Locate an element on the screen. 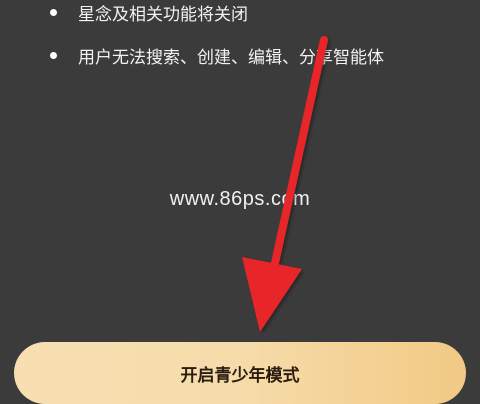 The image size is (480, 404). bullet-text: 用户无法搜索、创建、编辑、分享智能体 is located at coordinates (231, 58).